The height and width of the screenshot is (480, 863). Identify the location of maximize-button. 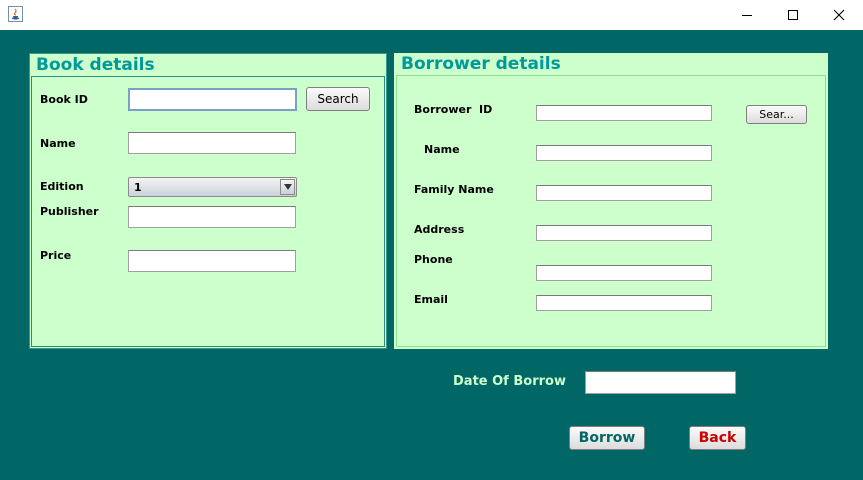
(793, 15).